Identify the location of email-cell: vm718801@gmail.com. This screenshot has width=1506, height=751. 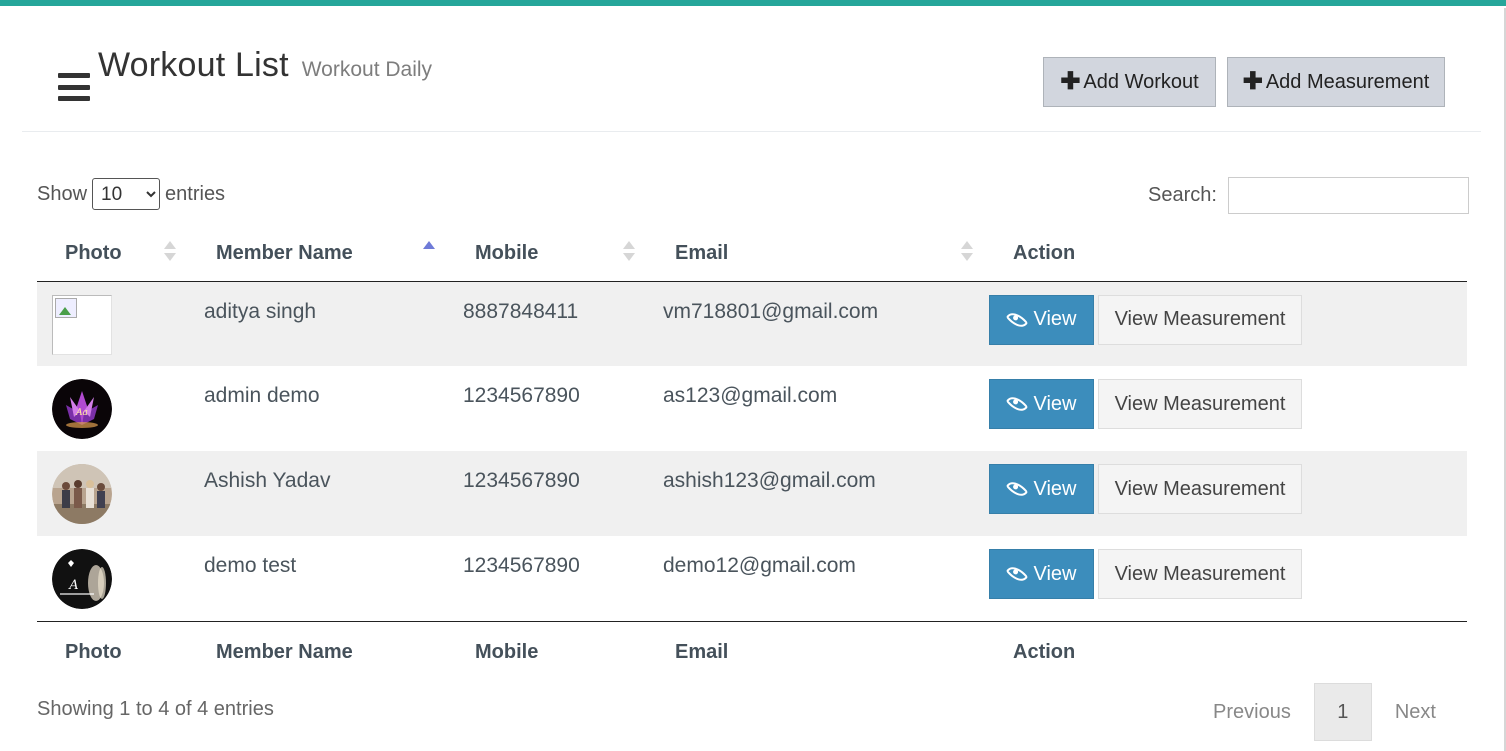
(771, 311).